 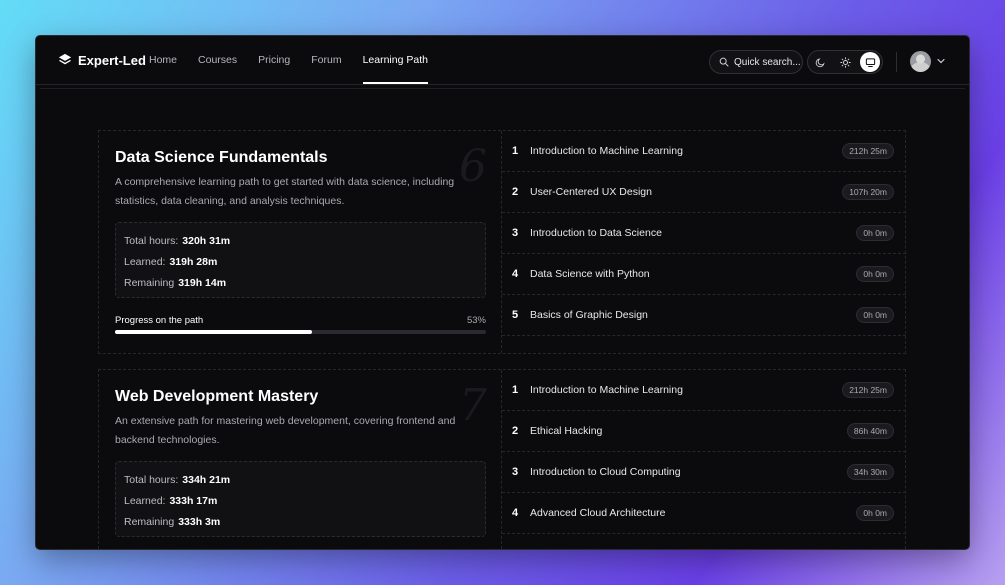 What do you see at coordinates (591, 192) in the screenshot?
I see `course-name: User-Centered UX Design` at bounding box center [591, 192].